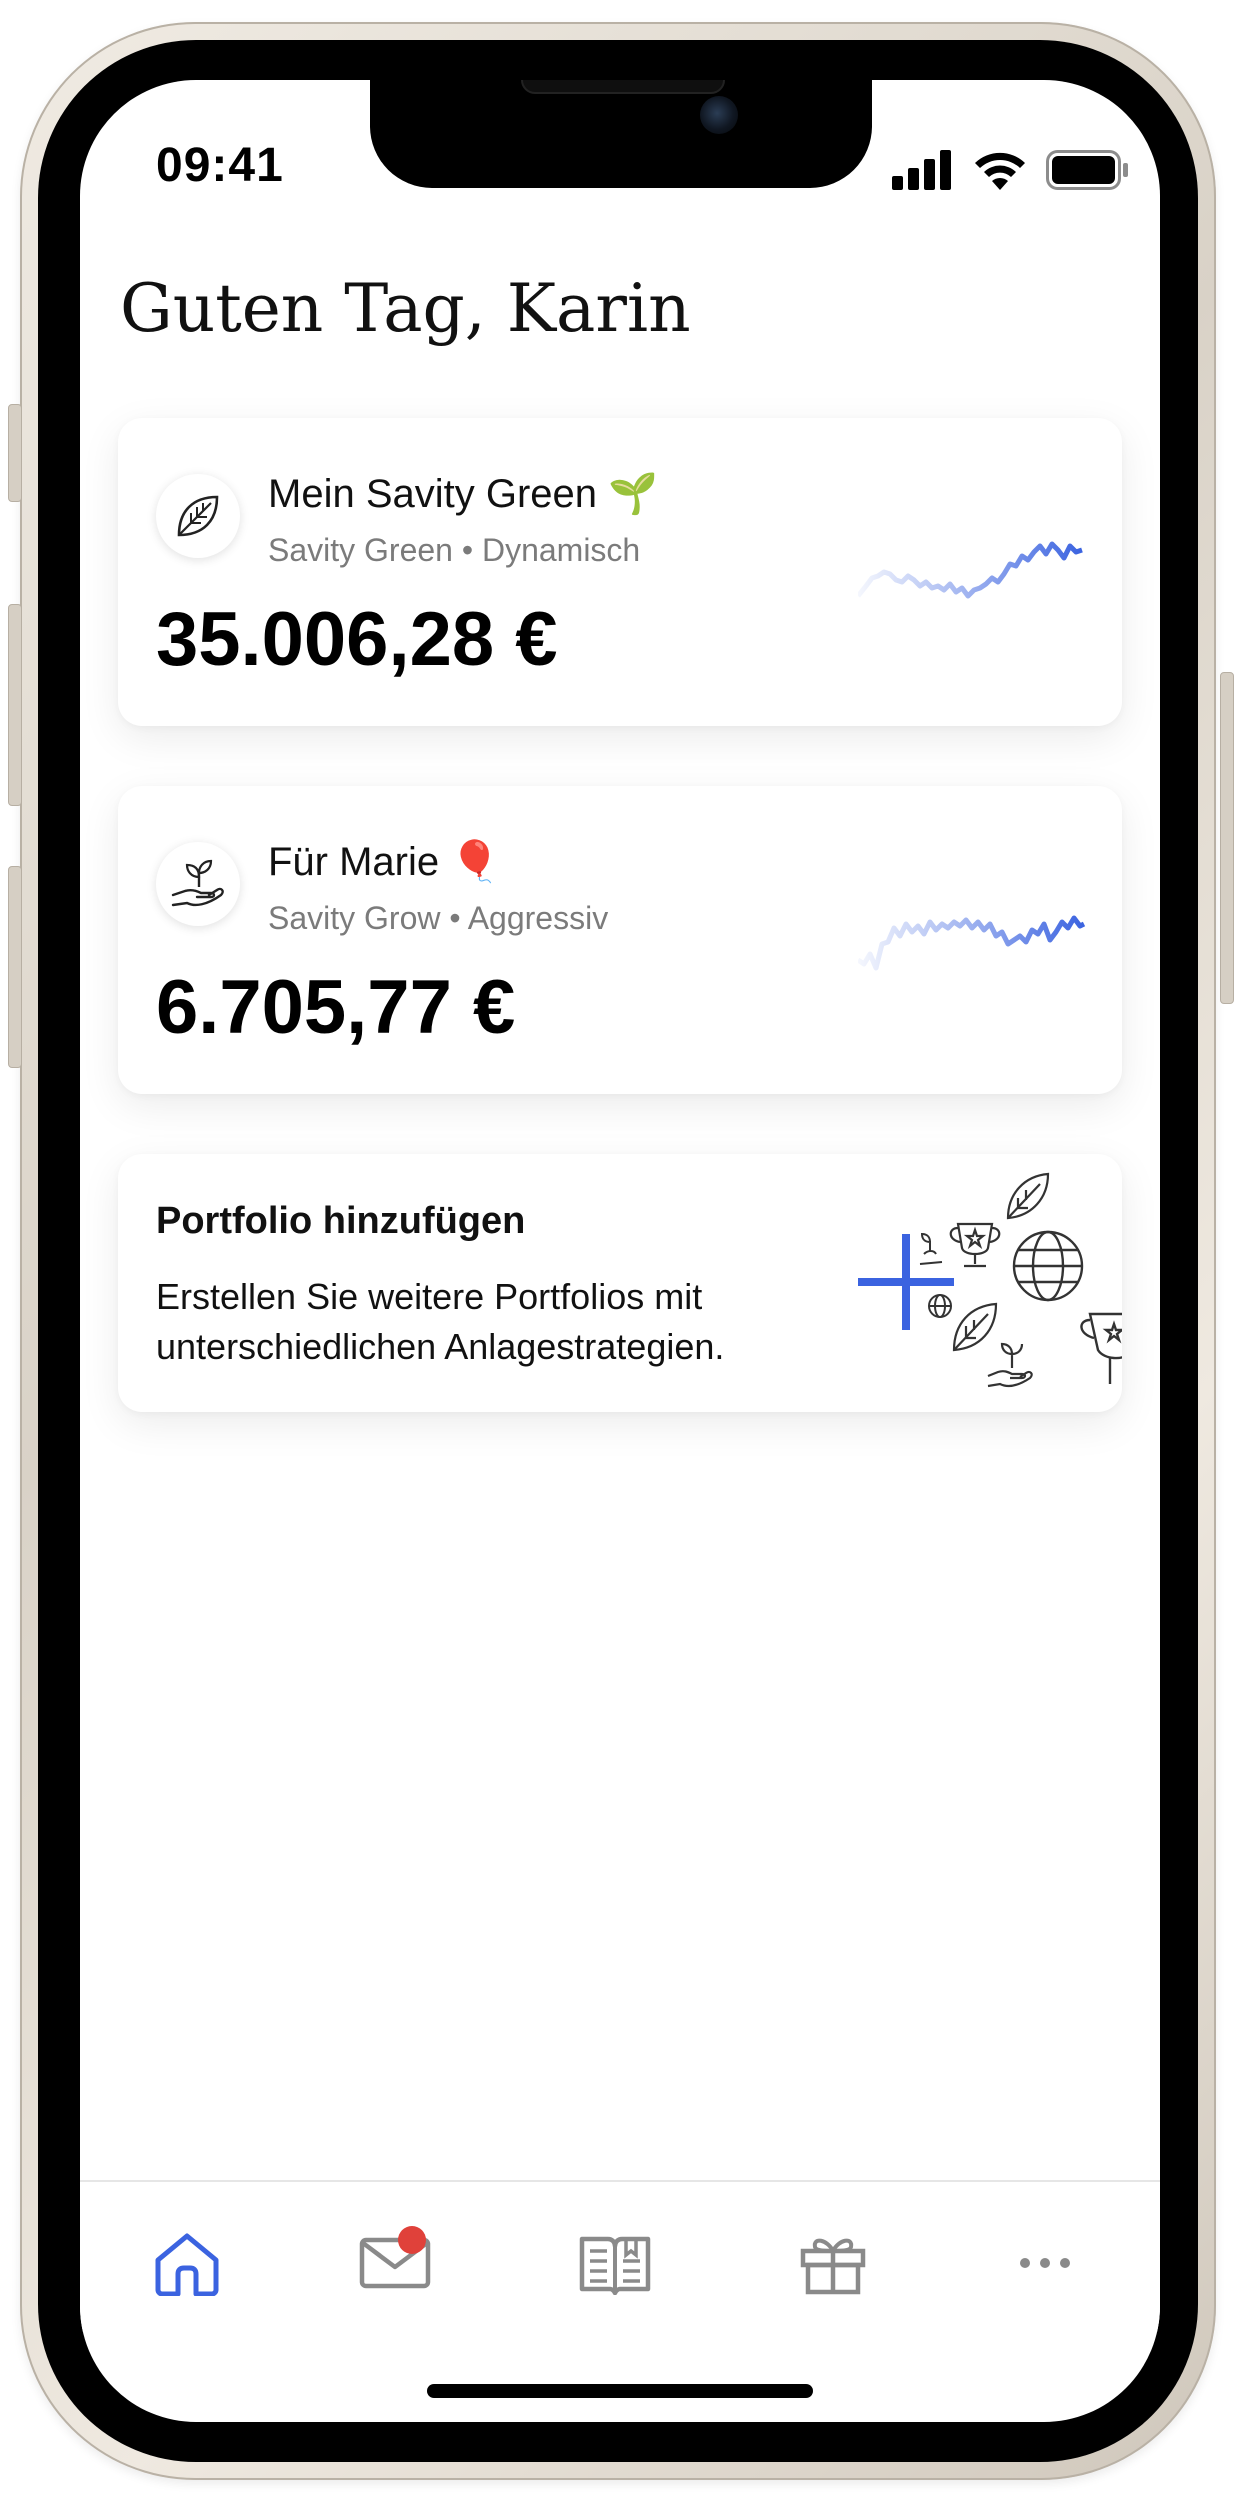  I want to click on portfolio-value: 6.705,77 €, so click(336, 1007).